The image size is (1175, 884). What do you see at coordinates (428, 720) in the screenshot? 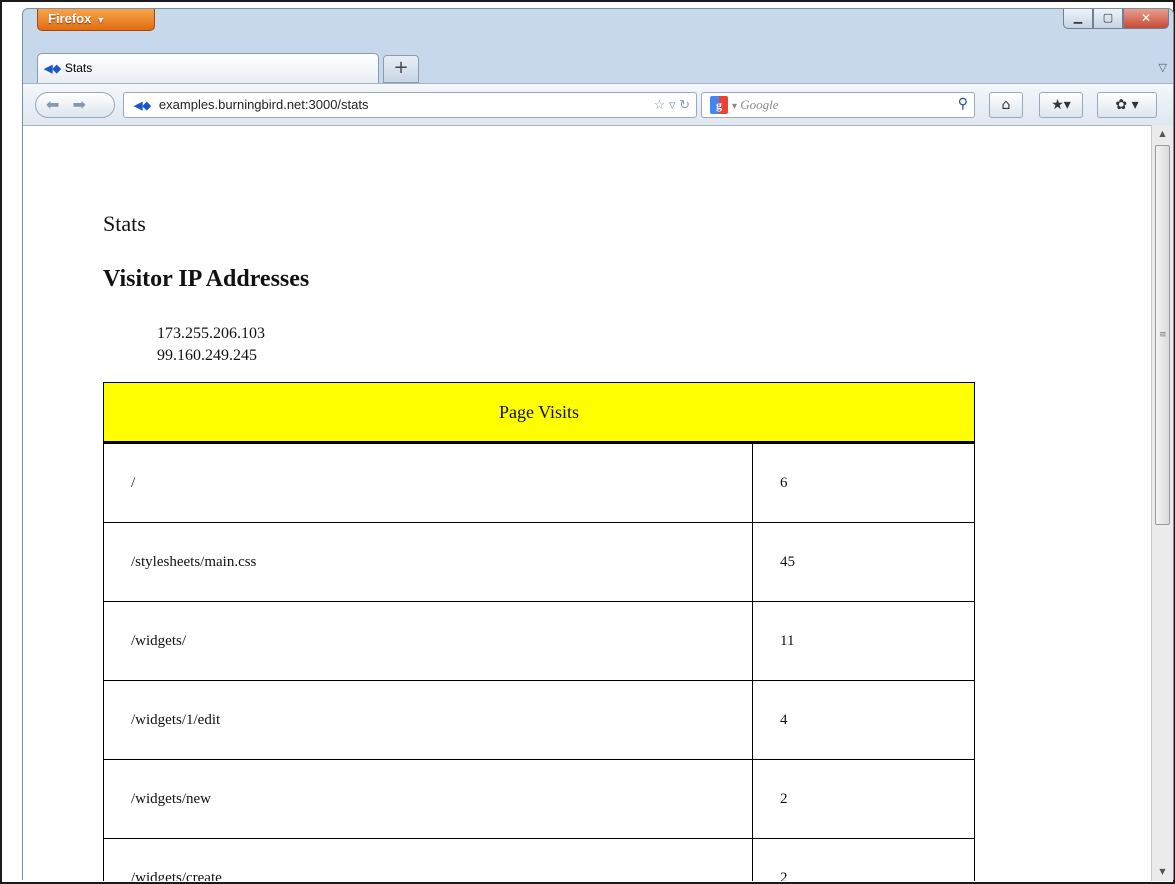
I see `row-path: /widgets/1/edit` at bounding box center [428, 720].